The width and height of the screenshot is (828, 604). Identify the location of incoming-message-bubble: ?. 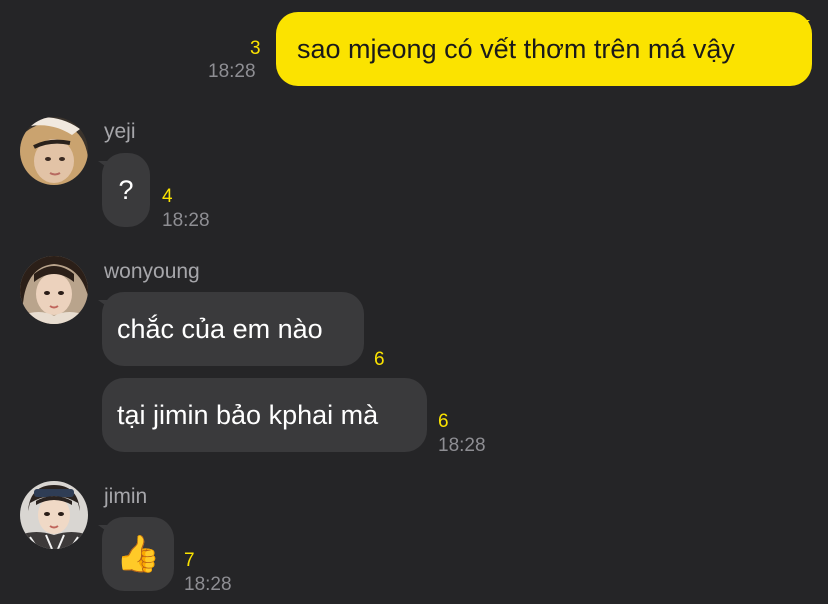
(126, 190).